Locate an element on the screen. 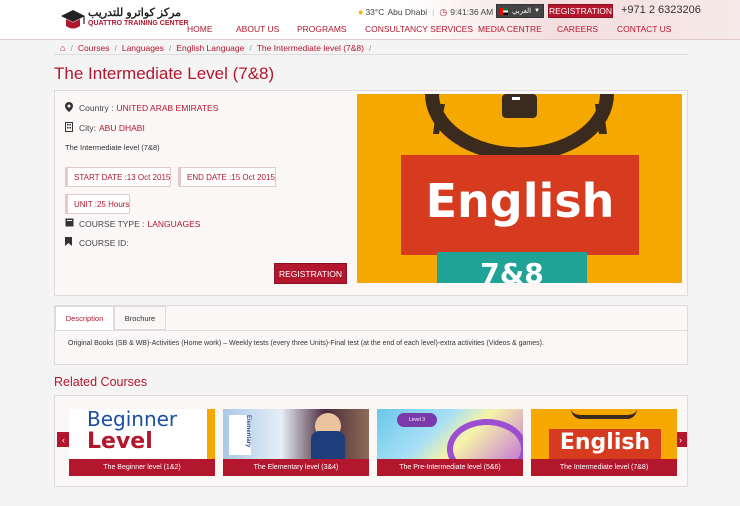 This screenshot has height=506, width=740. start-date-box: START DATE :13 Oct 2015 is located at coordinates (118, 177).